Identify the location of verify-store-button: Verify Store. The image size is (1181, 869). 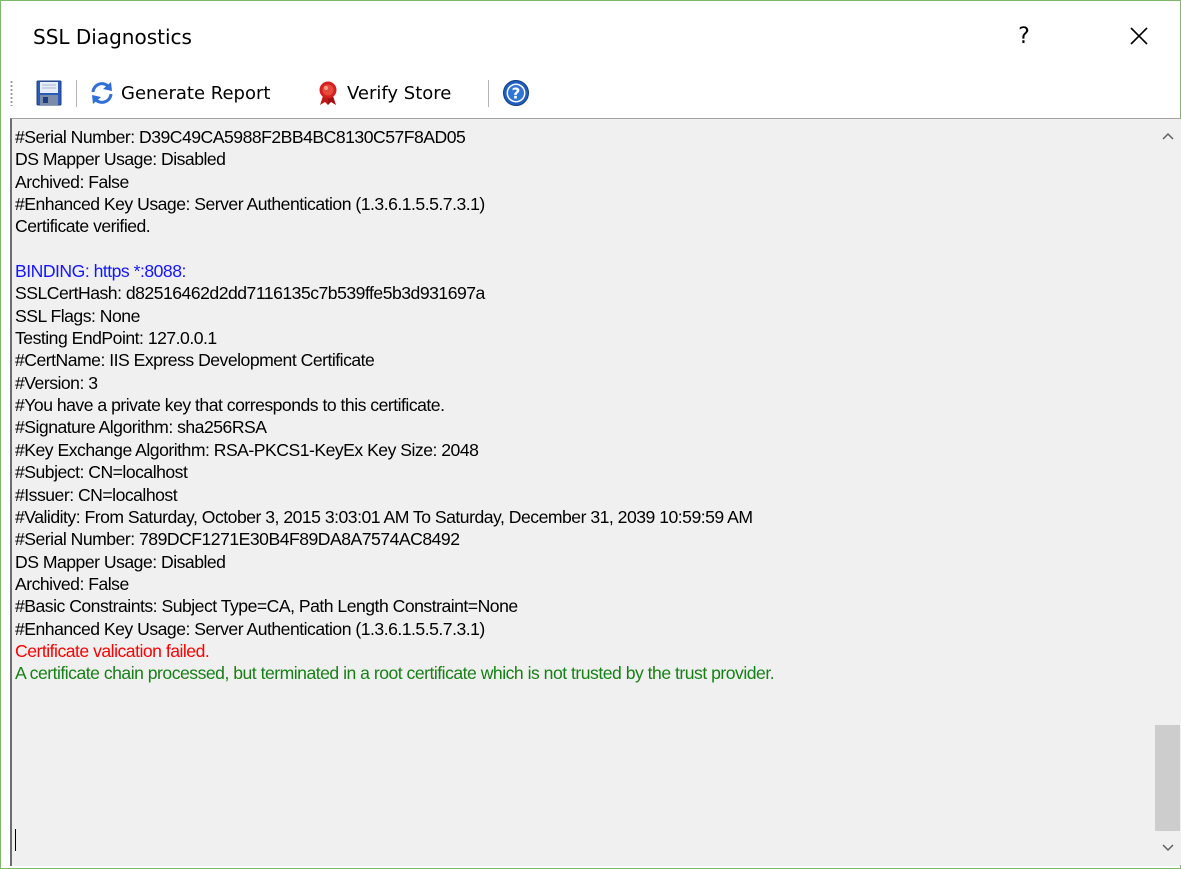
(383, 93).